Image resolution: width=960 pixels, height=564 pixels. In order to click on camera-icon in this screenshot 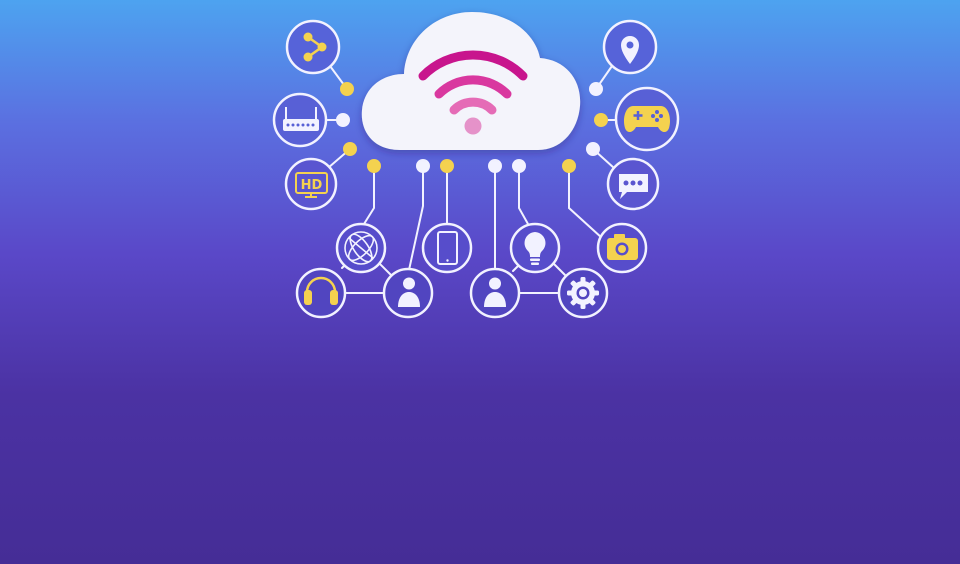, I will do `click(622, 248)`.